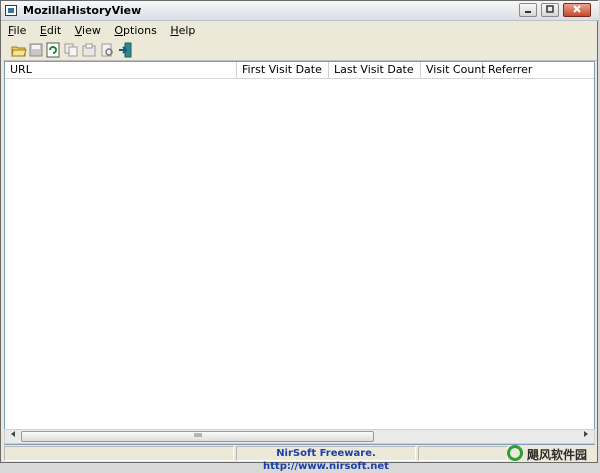 This screenshot has height=473, width=600. I want to click on arrow-left-icon, so click(13, 434).